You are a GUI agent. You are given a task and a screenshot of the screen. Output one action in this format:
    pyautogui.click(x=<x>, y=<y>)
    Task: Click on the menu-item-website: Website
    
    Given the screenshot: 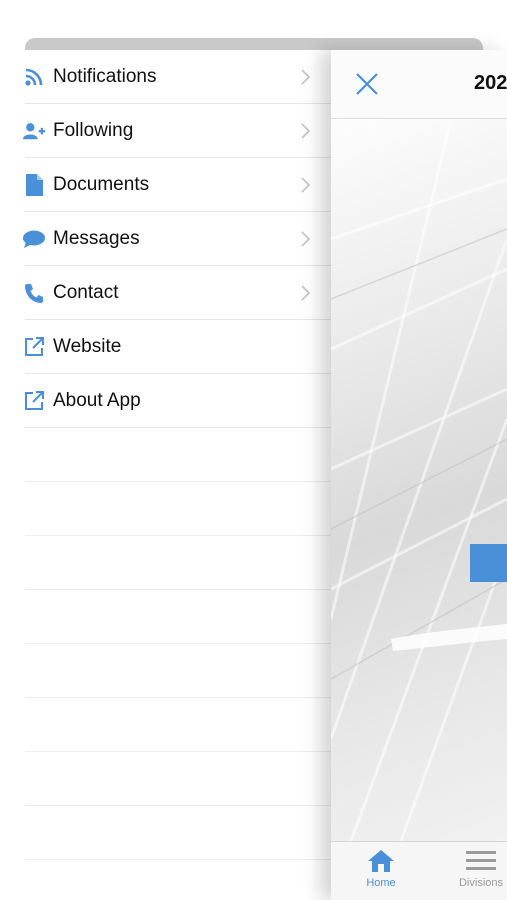 What is the action you would take?
    pyautogui.click(x=165, y=347)
    